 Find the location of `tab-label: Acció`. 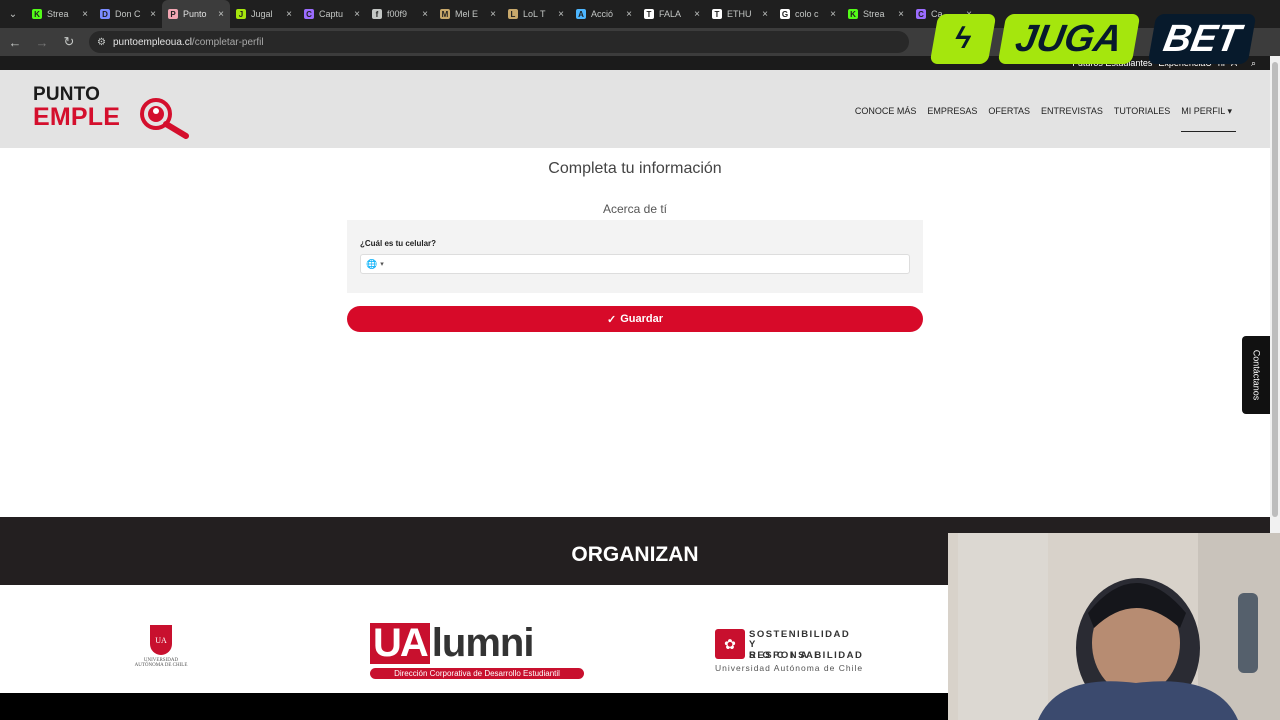

tab-label: Acció is located at coordinates (602, 14).